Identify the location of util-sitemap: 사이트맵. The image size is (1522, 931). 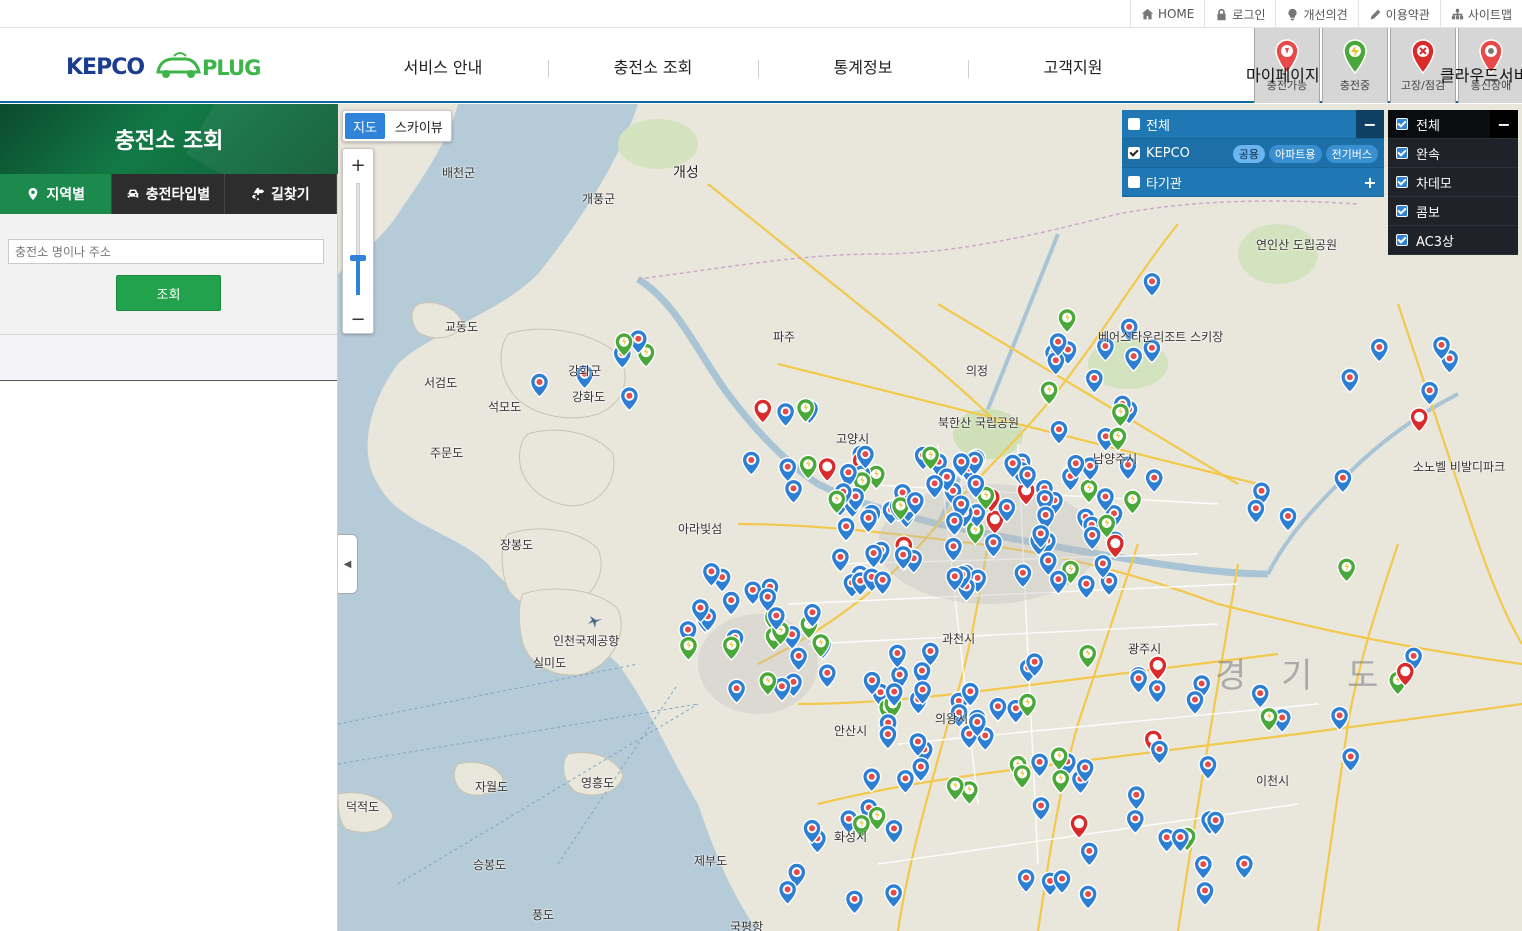
(1480, 14).